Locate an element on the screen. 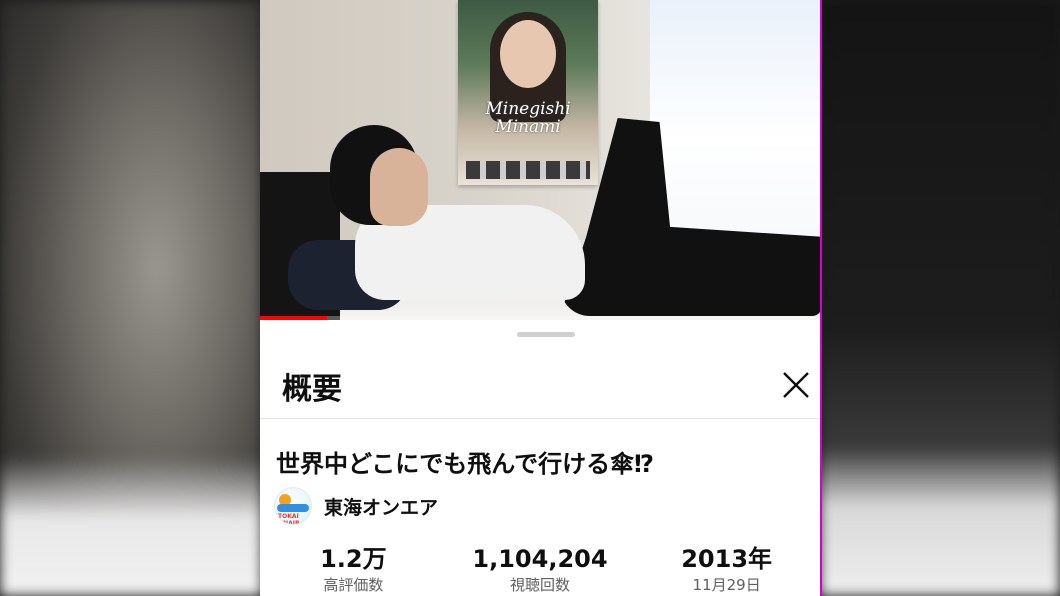 The height and width of the screenshot is (596, 1060). poster-text-line1: Minegishi is located at coordinates (528, 109).